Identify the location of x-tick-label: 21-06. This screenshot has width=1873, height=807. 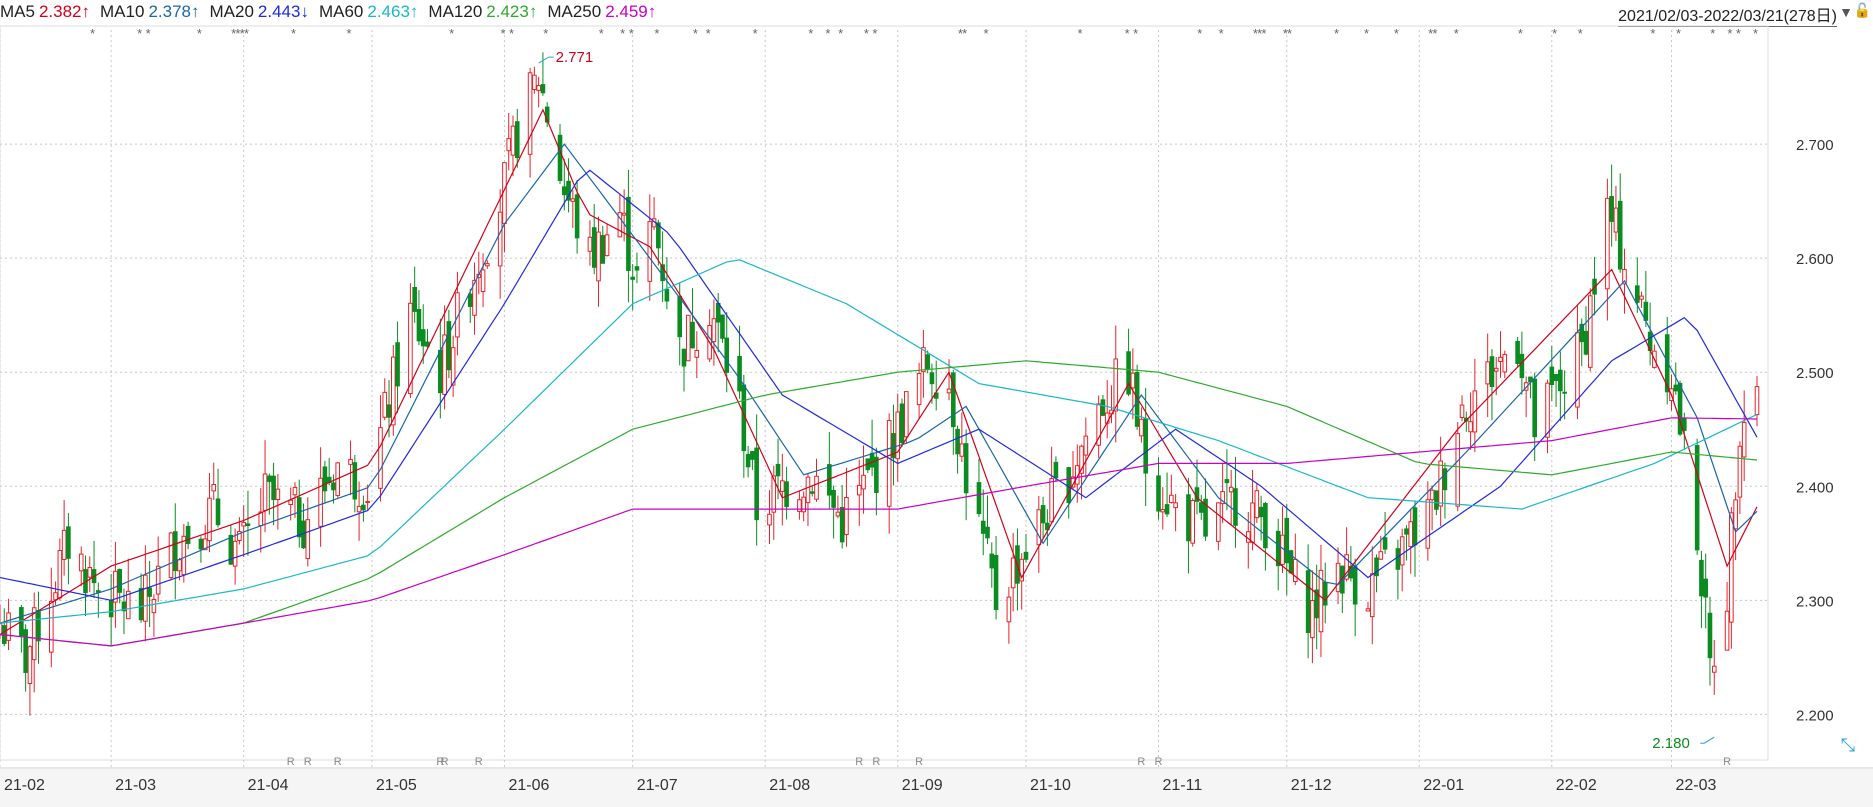
(528, 785).